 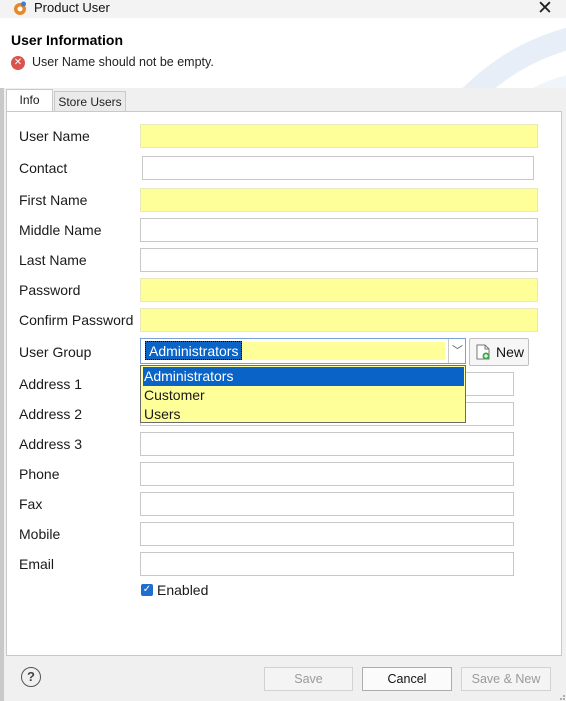 What do you see at coordinates (37, 564) in the screenshot?
I see `label-email: Email` at bounding box center [37, 564].